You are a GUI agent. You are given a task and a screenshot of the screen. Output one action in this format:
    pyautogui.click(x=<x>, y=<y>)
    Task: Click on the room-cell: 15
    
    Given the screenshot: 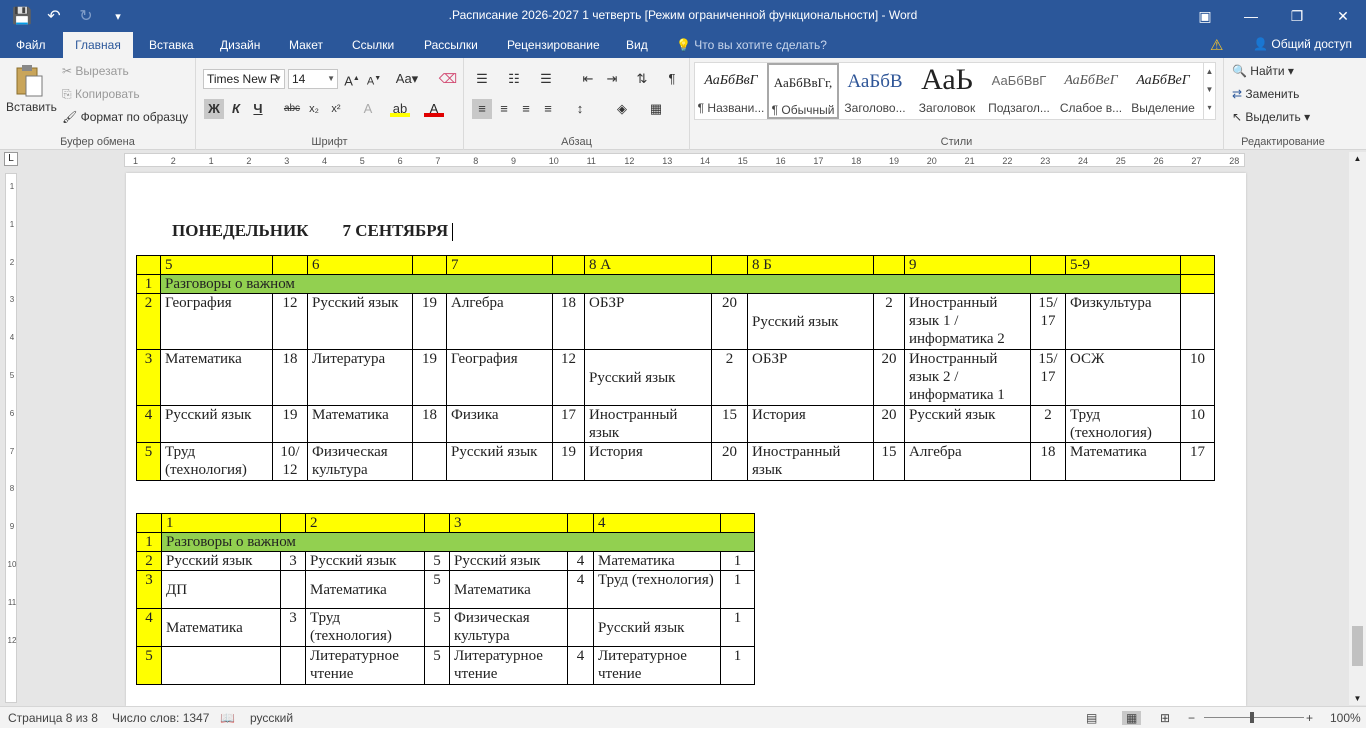 What is the action you would take?
    pyautogui.click(x=729, y=424)
    